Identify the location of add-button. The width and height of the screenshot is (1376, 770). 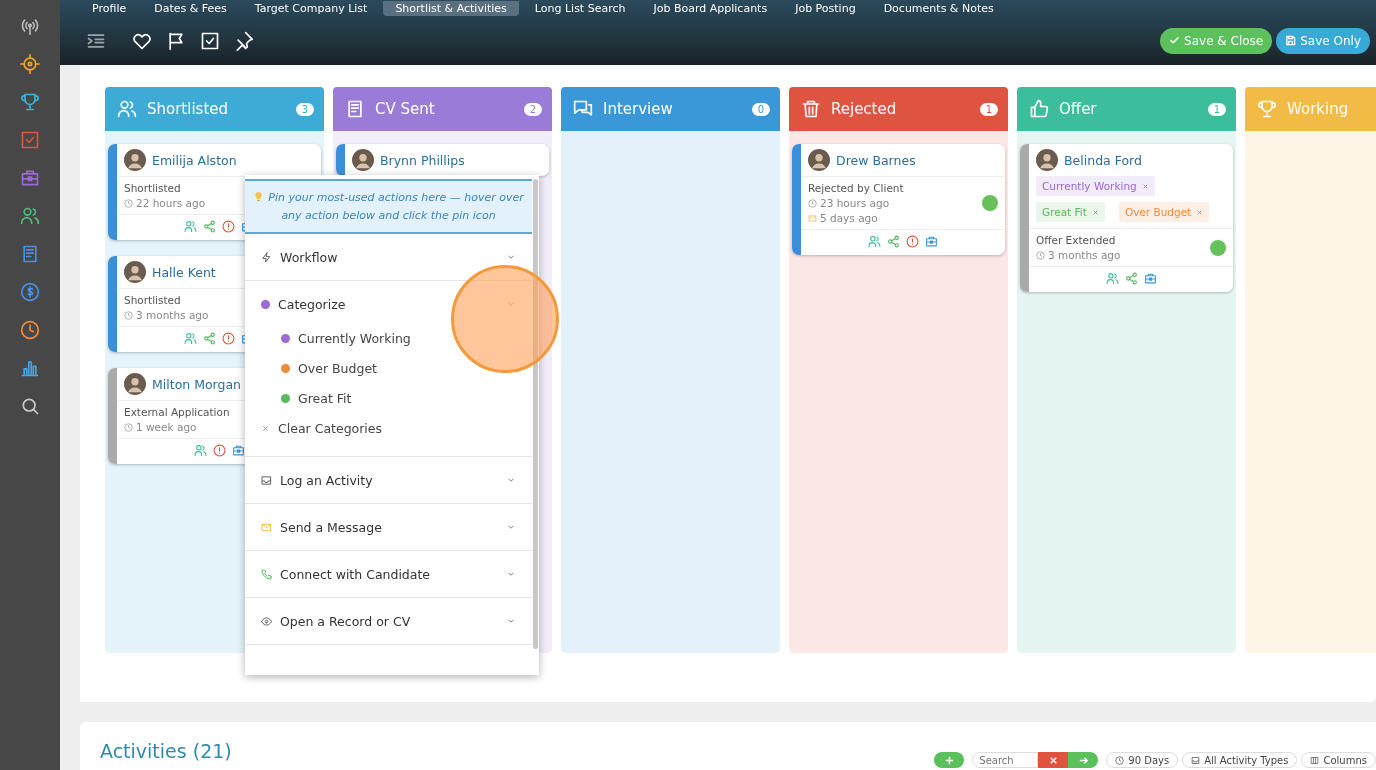
(949, 760).